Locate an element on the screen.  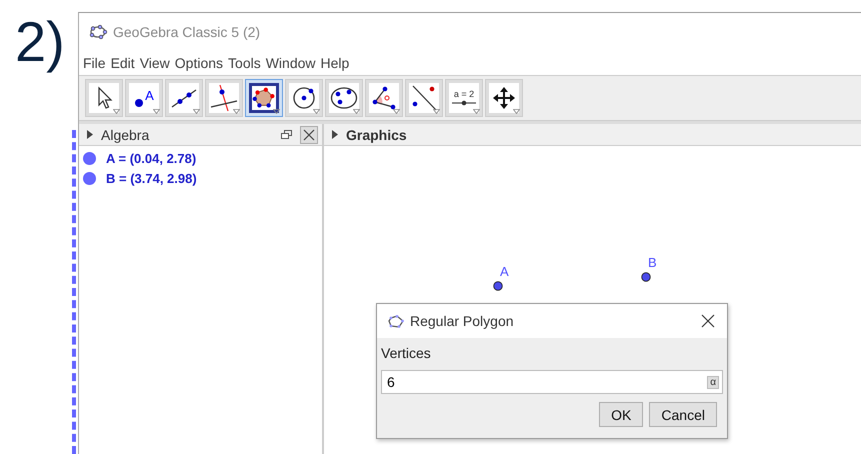
dialog-button: Cancel is located at coordinates (683, 414).